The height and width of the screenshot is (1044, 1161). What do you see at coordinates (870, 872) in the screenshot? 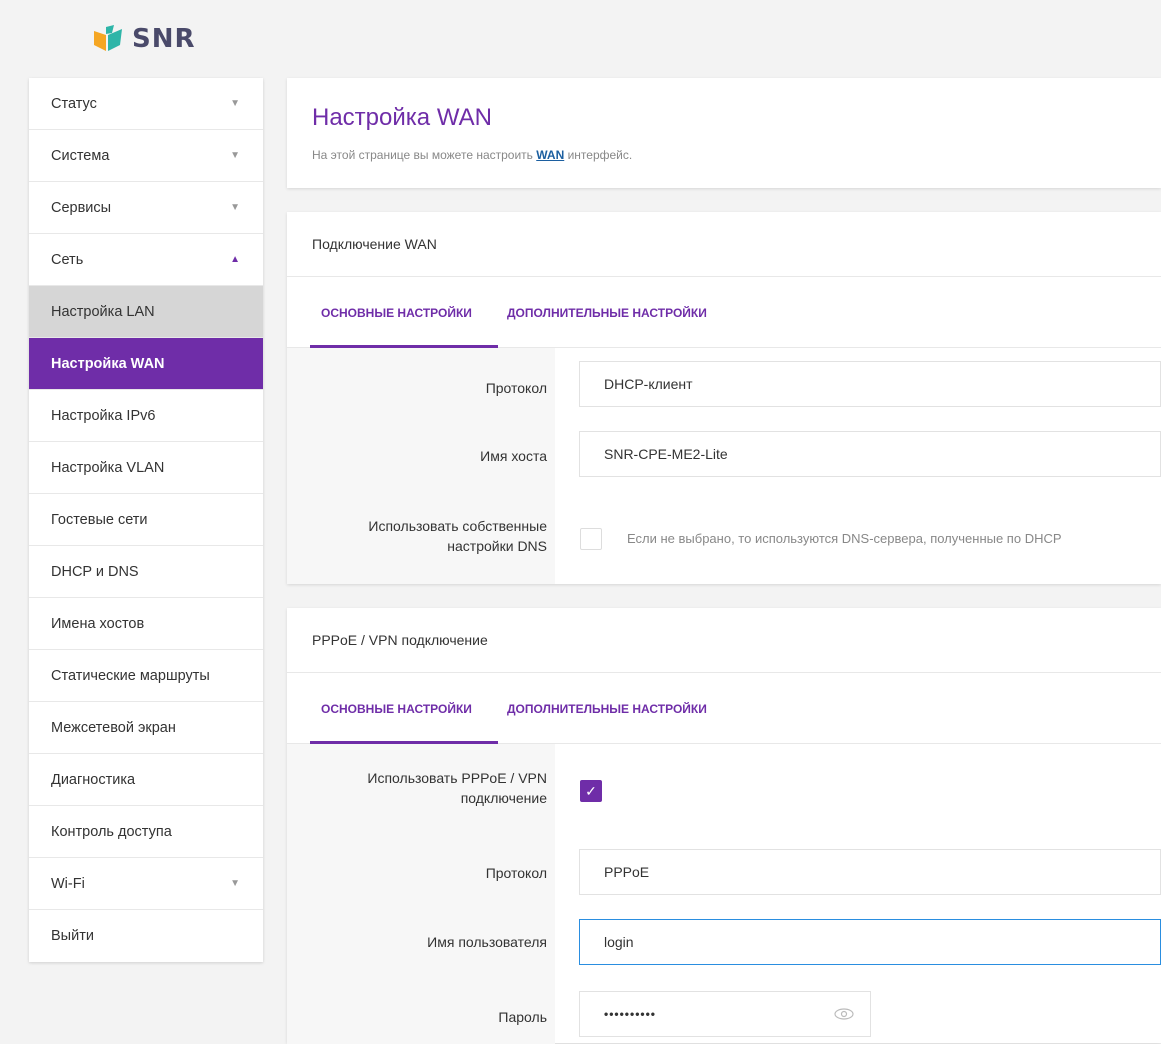
I see `pppoe-protocol-select: PPPoE` at bounding box center [870, 872].